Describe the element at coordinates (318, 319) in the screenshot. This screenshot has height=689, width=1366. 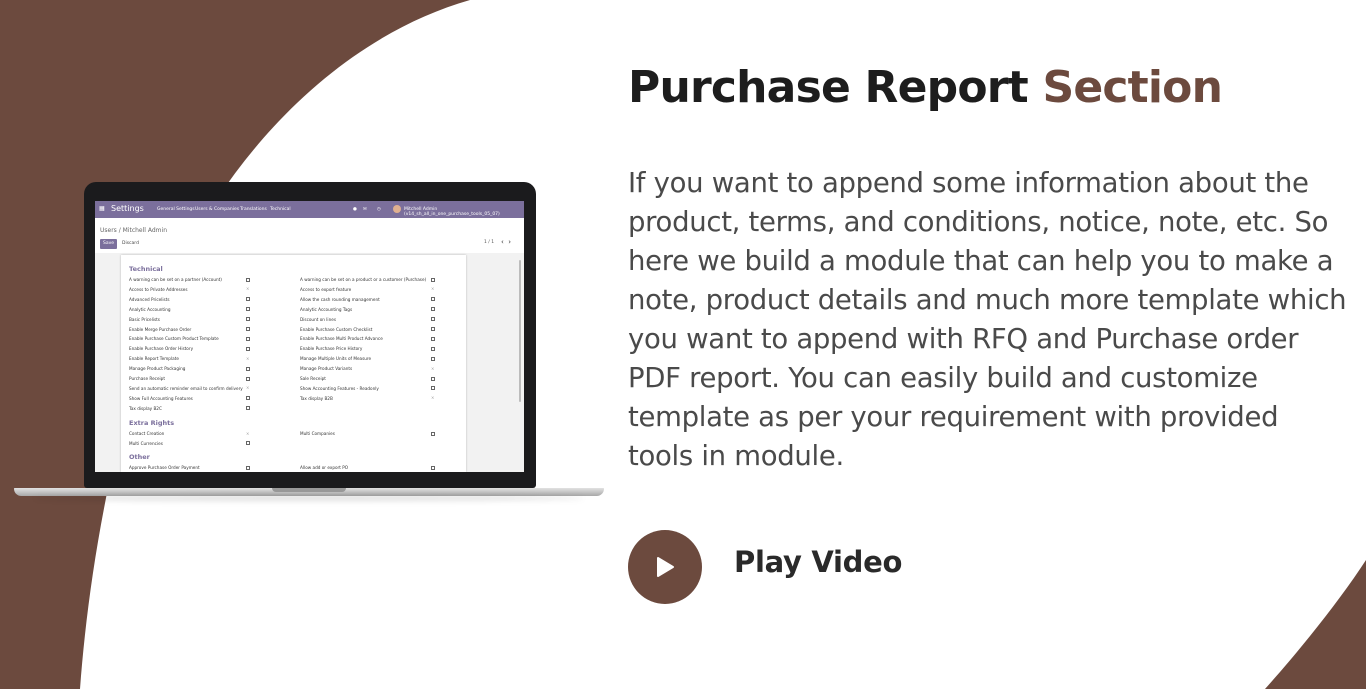
I see `setting-label: Discount on lines` at that location.